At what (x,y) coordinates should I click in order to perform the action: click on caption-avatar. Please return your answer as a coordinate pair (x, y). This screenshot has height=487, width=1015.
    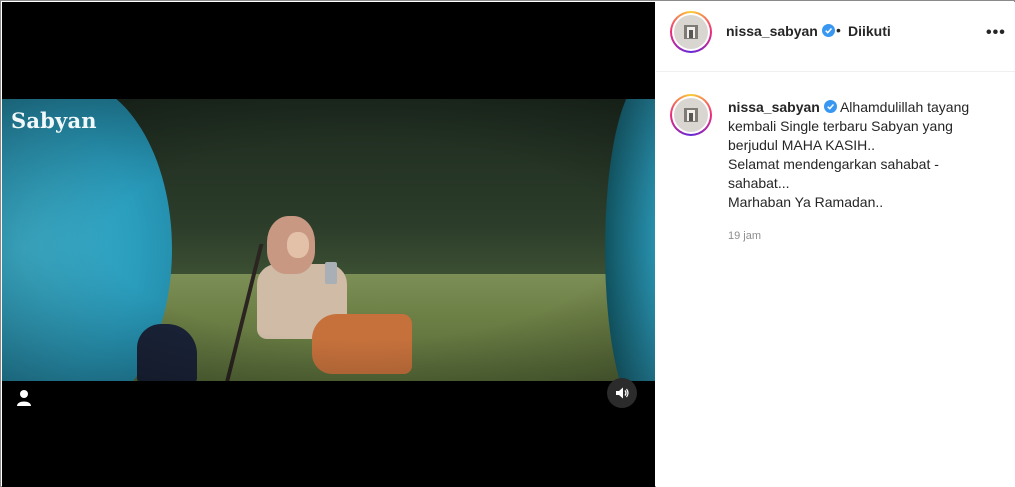
    Looking at the image, I should click on (691, 115).